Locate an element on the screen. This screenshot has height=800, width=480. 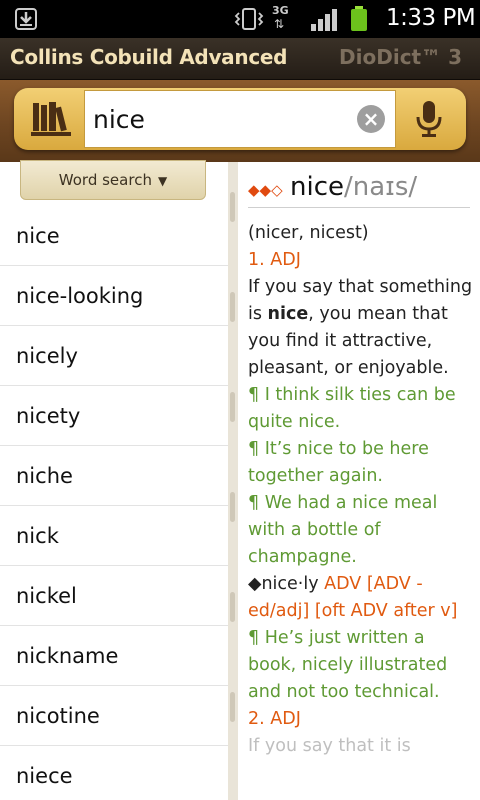
example-sentence: ¶ I think silk ties can be quite nice. is located at coordinates (352, 408).